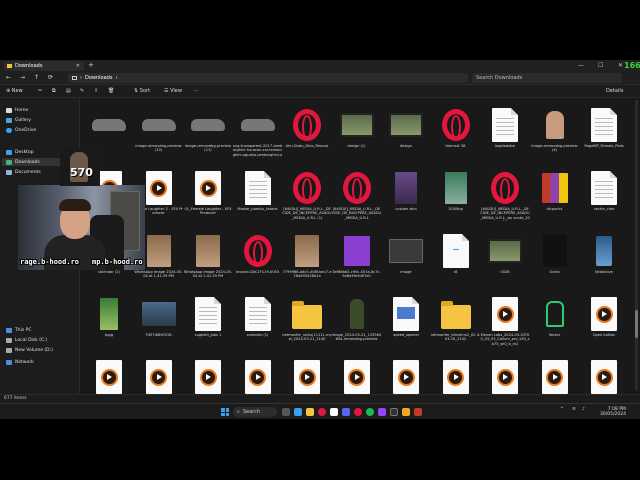 The width and height of the screenshot is (640, 480). What do you see at coordinates (357, 257) in the screenshot?
I see `file-item: 3ef68bb3-c95c-457a-8c7c-9a8d4fe5d67e0` at bounding box center [357, 257].